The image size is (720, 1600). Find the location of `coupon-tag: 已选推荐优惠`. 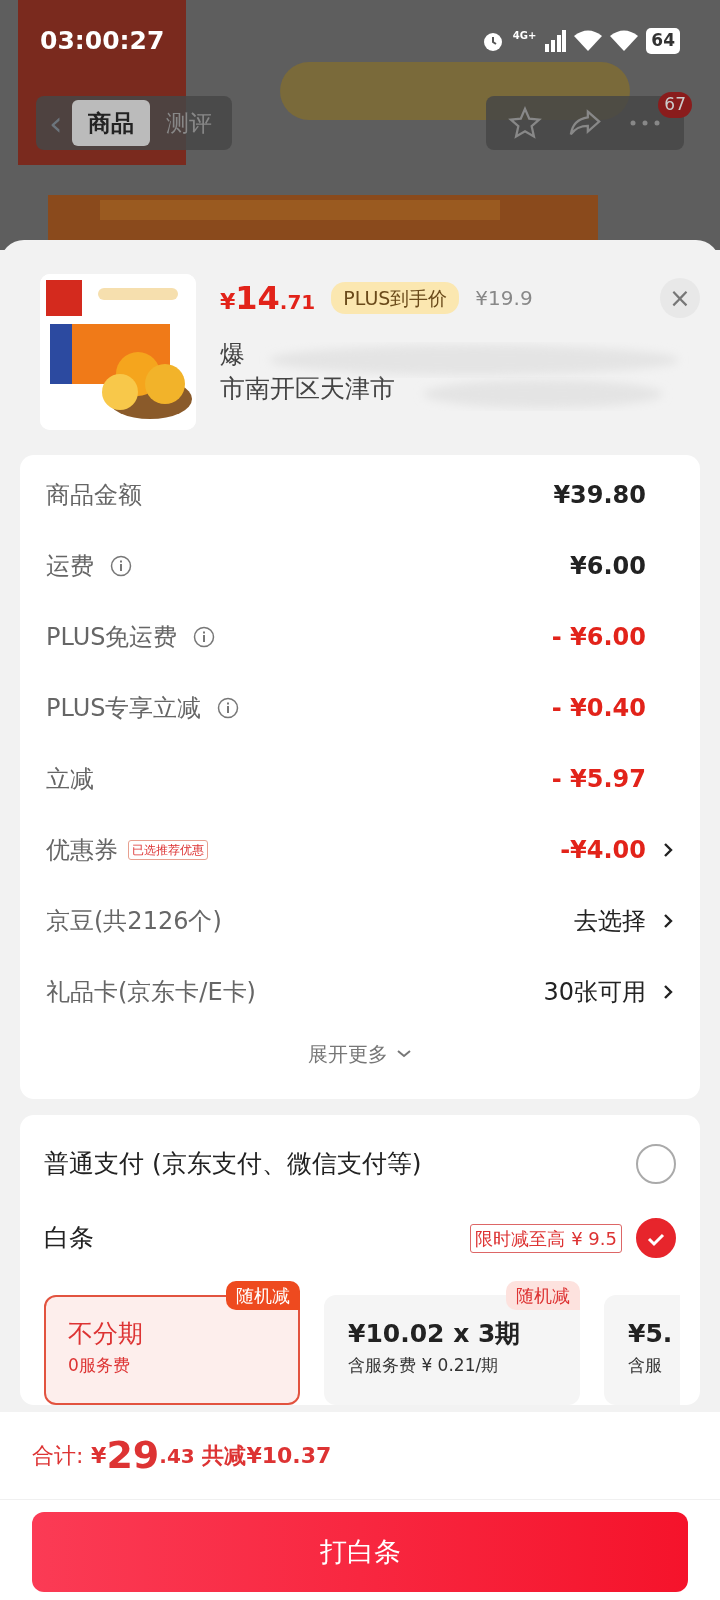

coupon-tag: 已选推荐优惠 is located at coordinates (168, 849).